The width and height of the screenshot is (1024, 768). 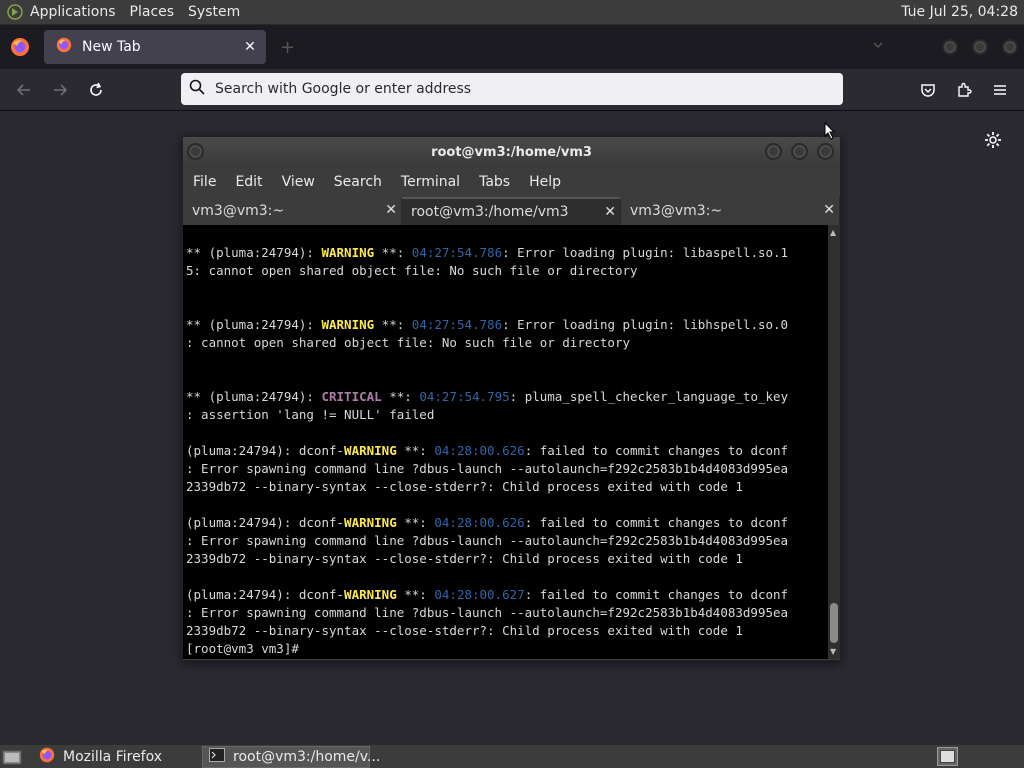 What do you see at coordinates (204, 182) in the screenshot?
I see `menu-file: File` at bounding box center [204, 182].